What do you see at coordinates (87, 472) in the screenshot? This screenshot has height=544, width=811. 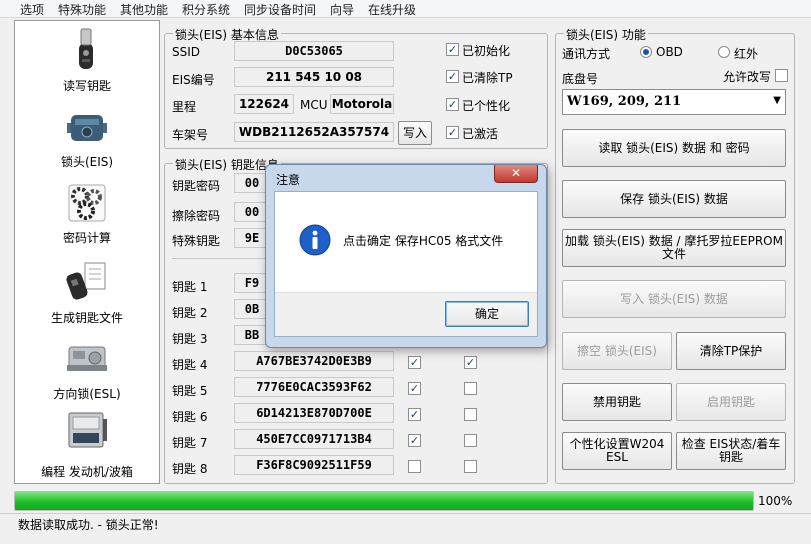 I see `nav-label: 编程 发动机/波箱` at bounding box center [87, 472].